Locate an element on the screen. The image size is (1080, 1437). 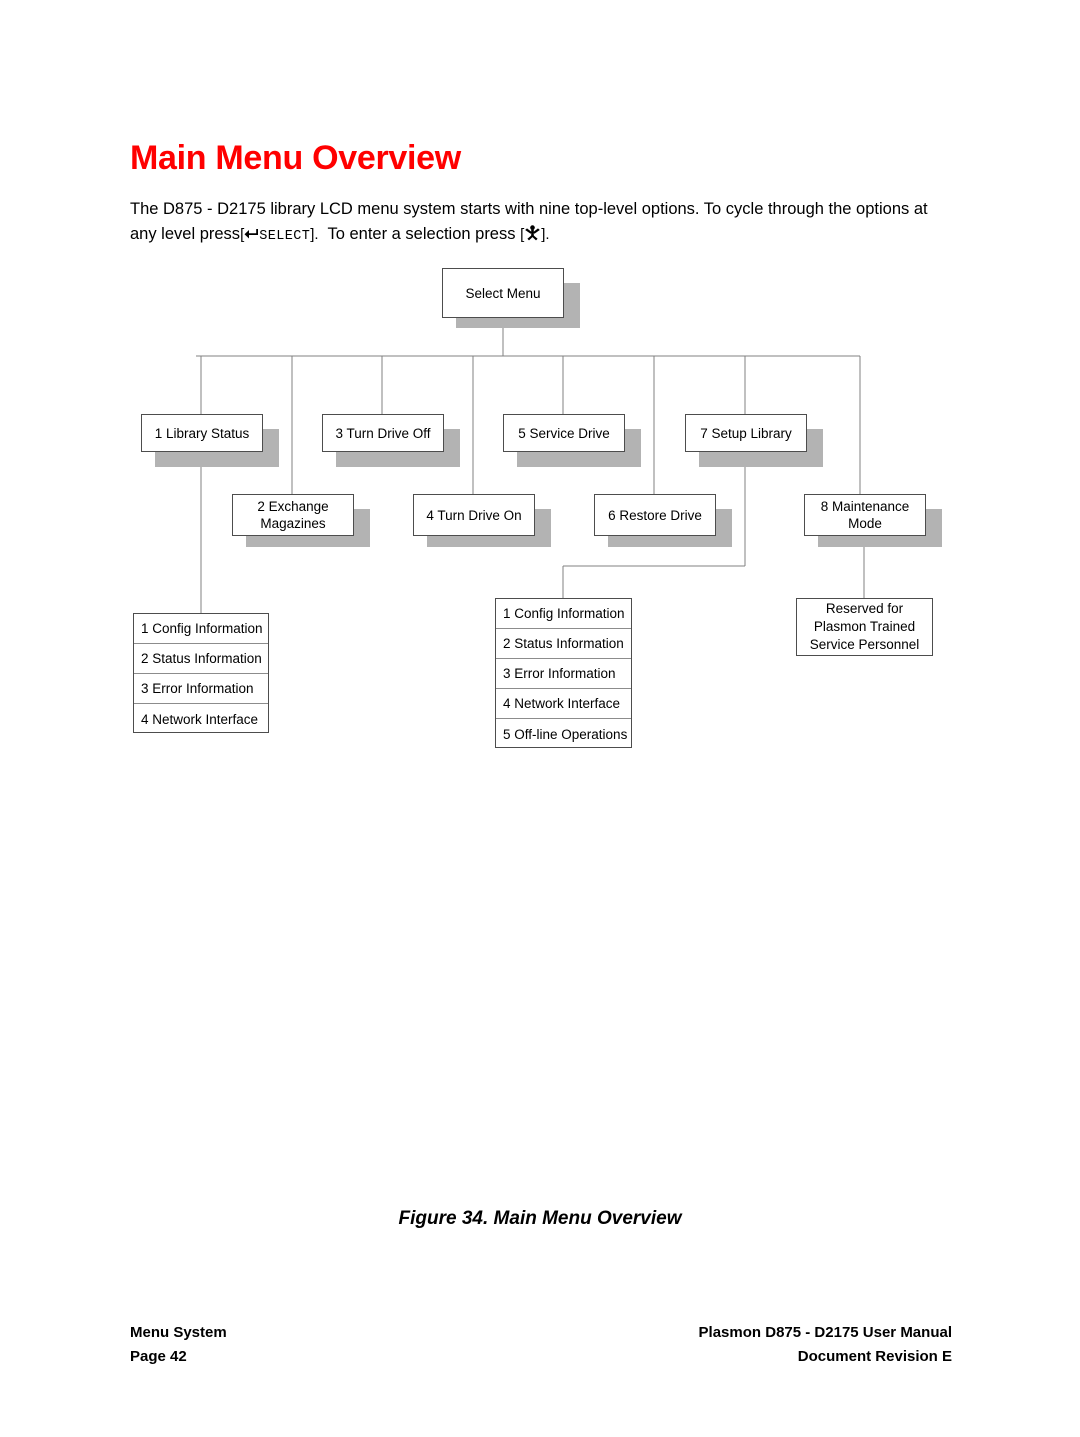
node-setup-library: 7 Setup Library is located at coordinates (746, 433).